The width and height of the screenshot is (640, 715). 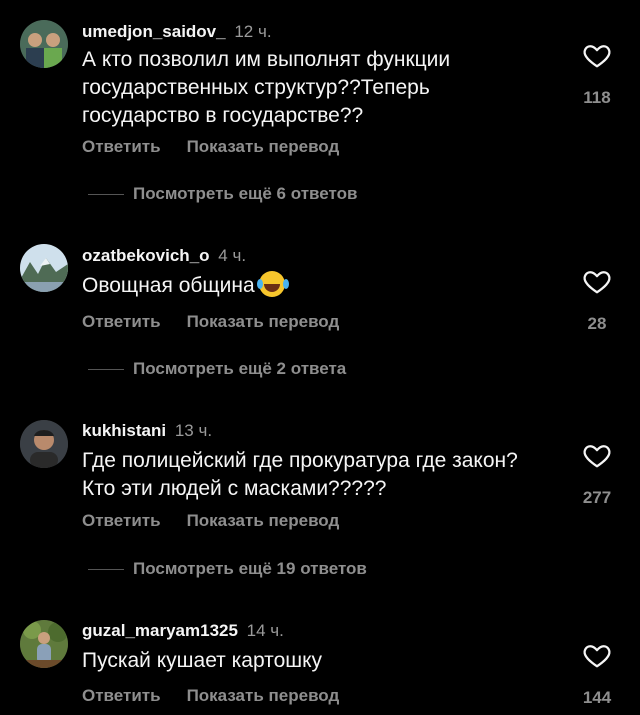 What do you see at coordinates (124, 430) in the screenshot?
I see `username: kukhistani` at bounding box center [124, 430].